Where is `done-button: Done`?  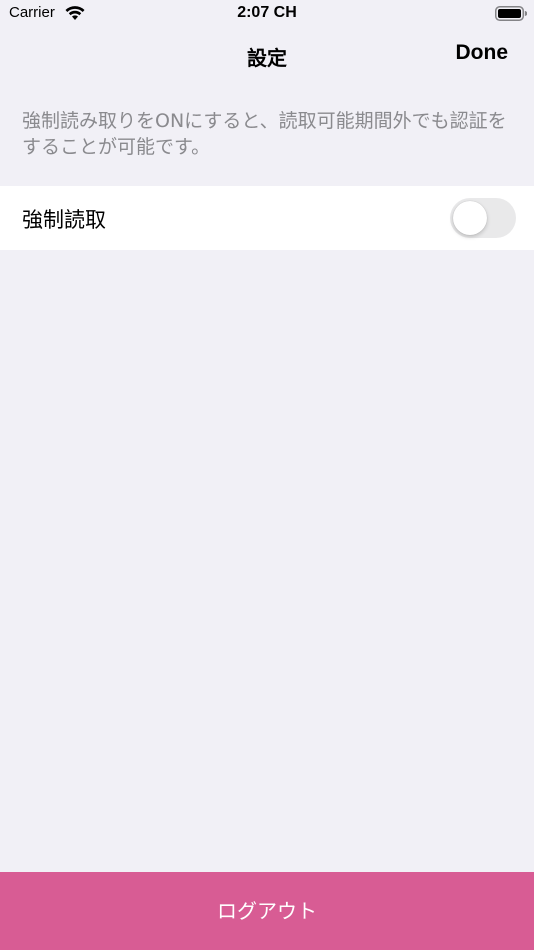 done-button: Done is located at coordinates (482, 53).